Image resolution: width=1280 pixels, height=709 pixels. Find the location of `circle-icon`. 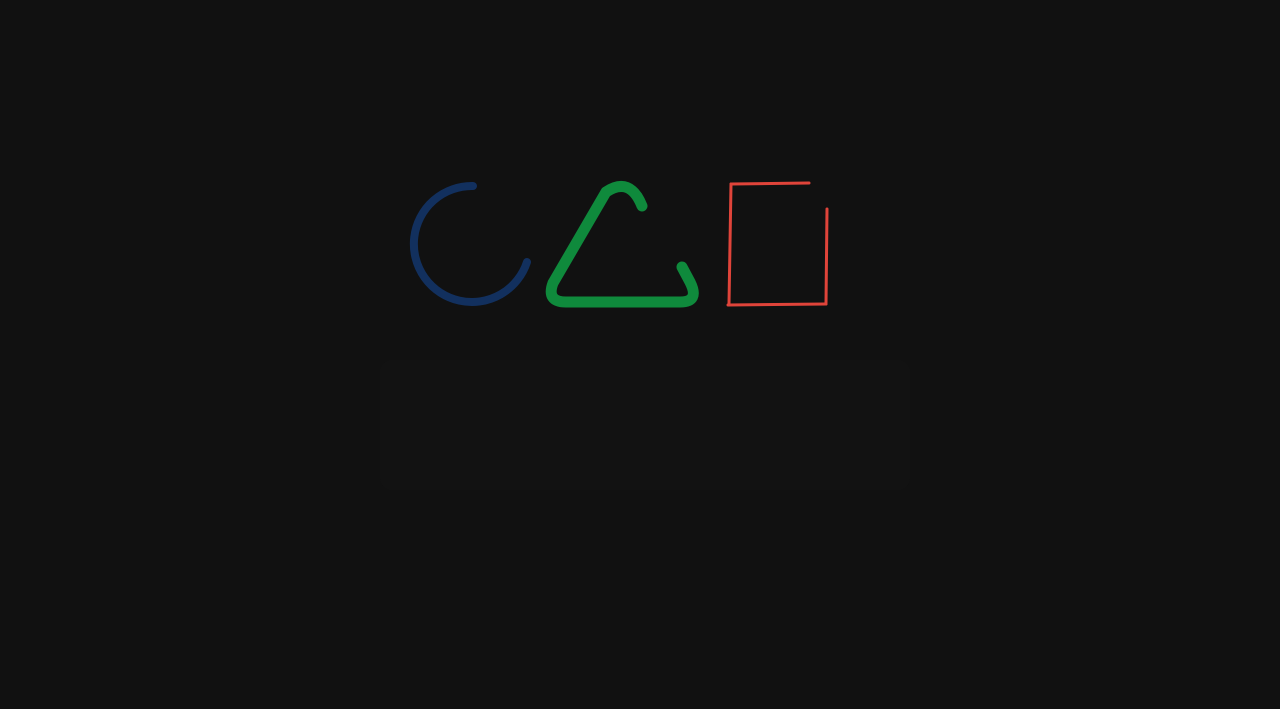

circle-icon is located at coordinates (470, 243).